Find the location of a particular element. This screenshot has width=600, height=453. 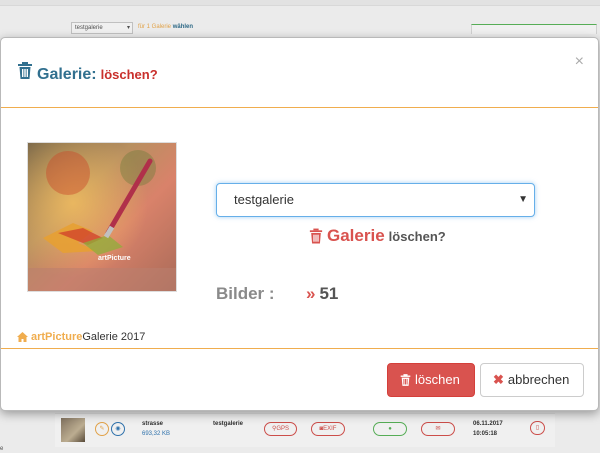

close-icon: × is located at coordinates (579, 62).